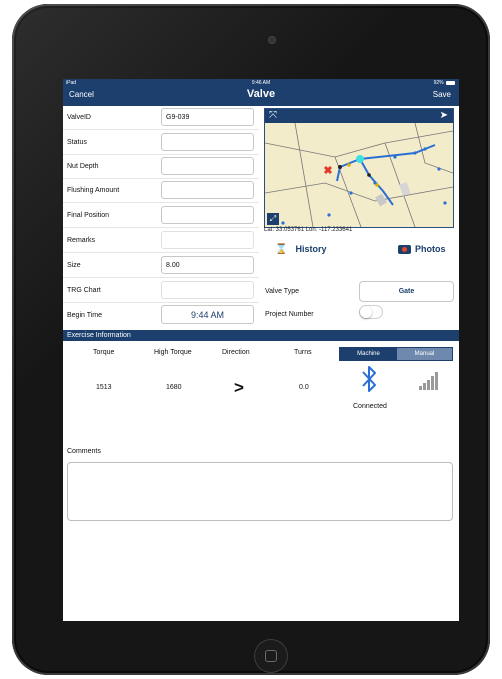 This screenshot has width=502, height=679. Describe the element at coordinates (442, 94) in the screenshot. I see `save-button: Save` at that location.